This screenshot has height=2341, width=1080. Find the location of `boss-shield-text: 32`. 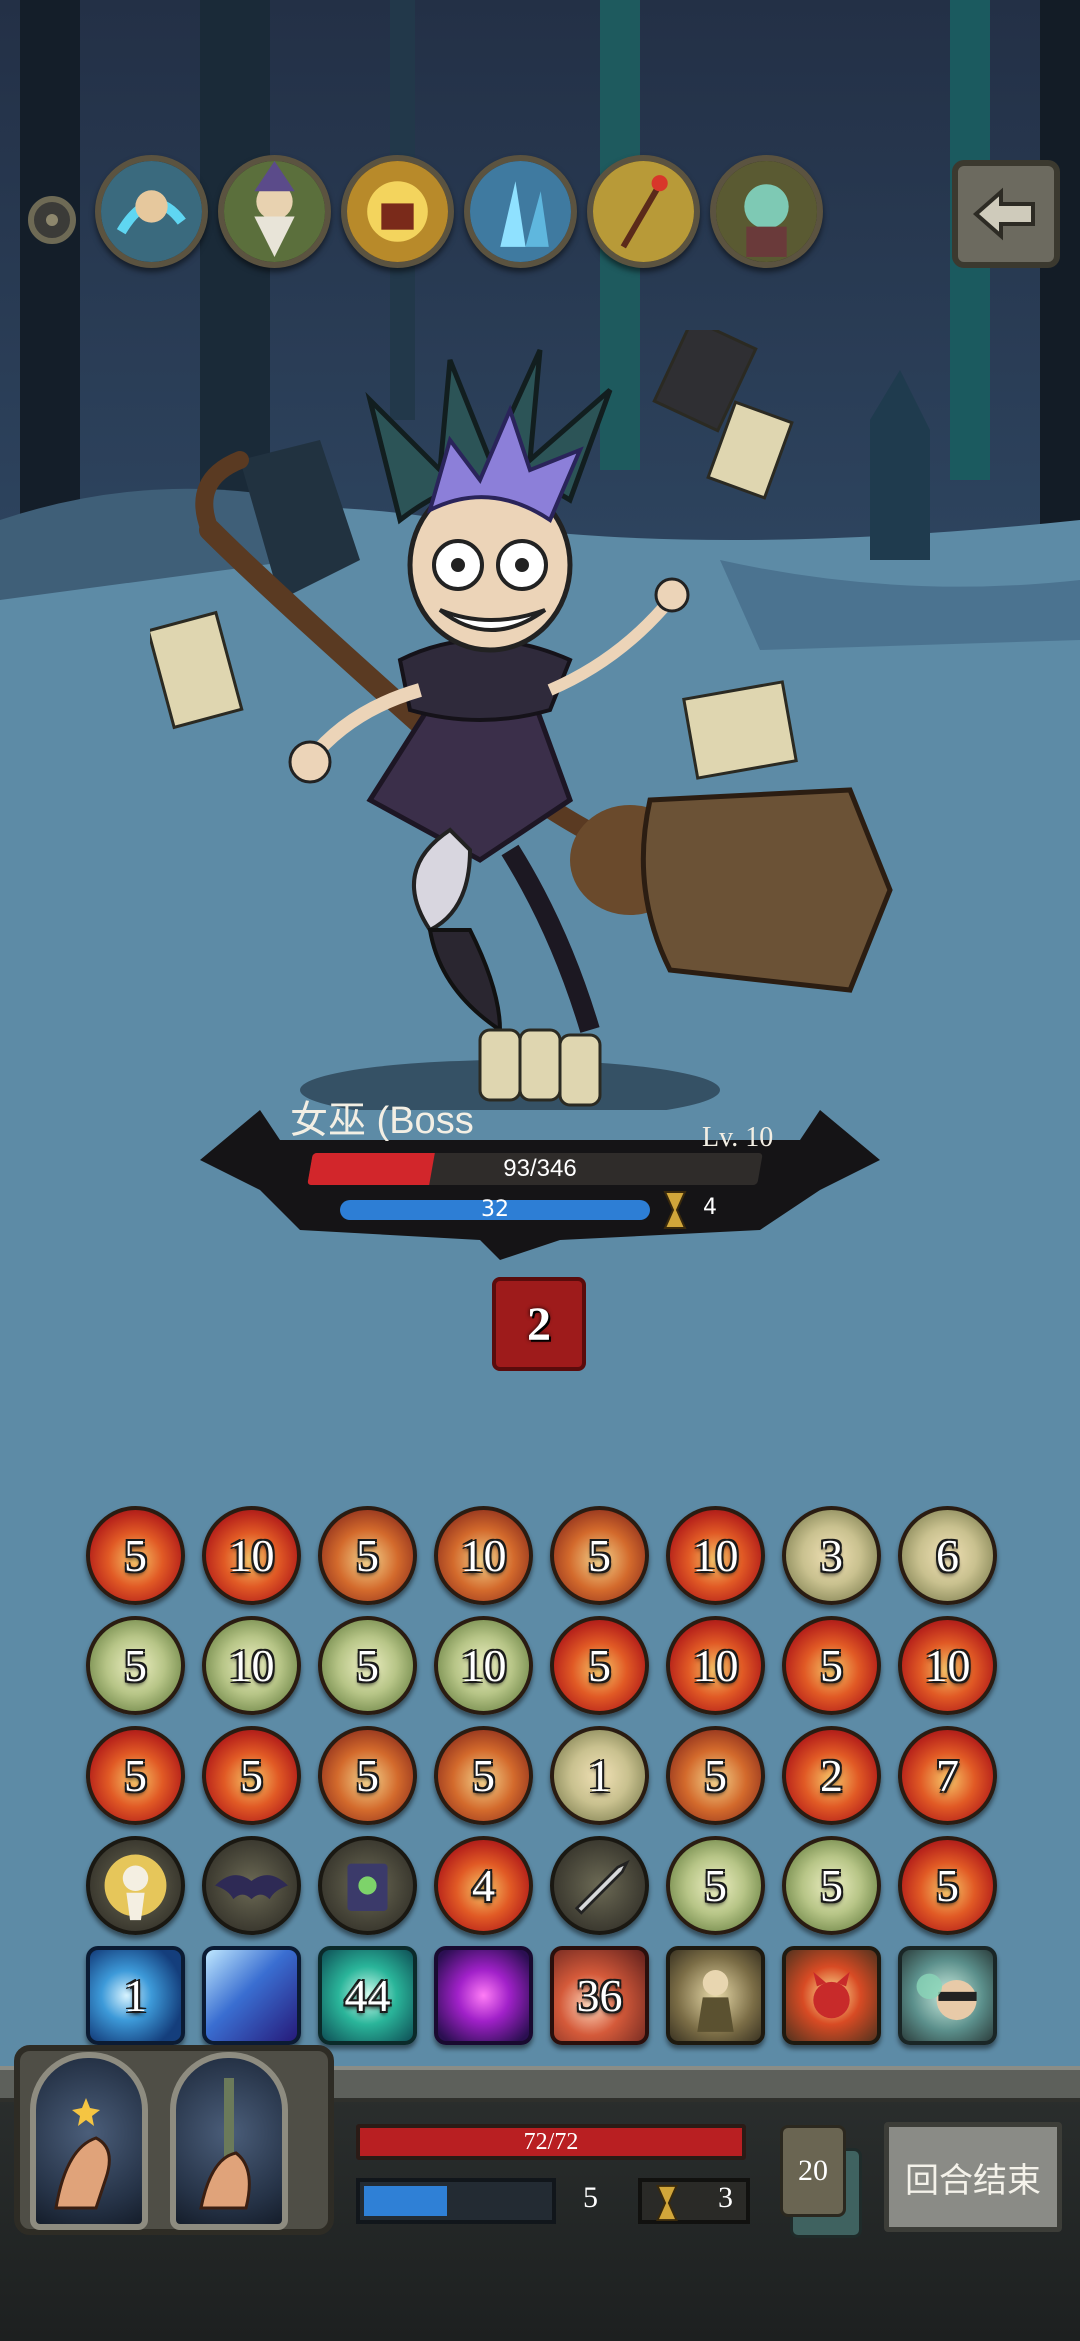

boss-shield-text: 32 is located at coordinates (495, 1209).